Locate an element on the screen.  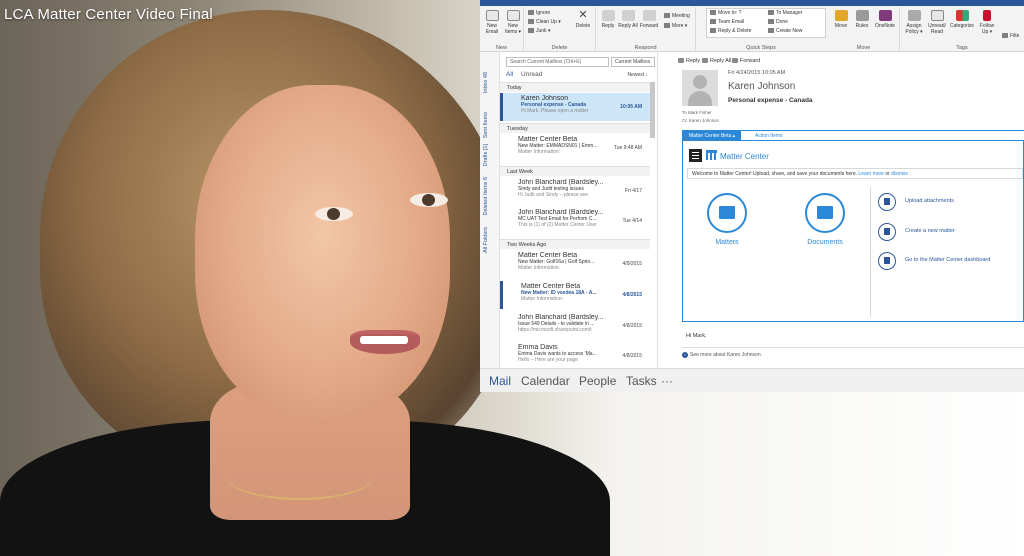
ribbon-group-new: New Email New Items ▾ New is located at coordinates (502, 29).